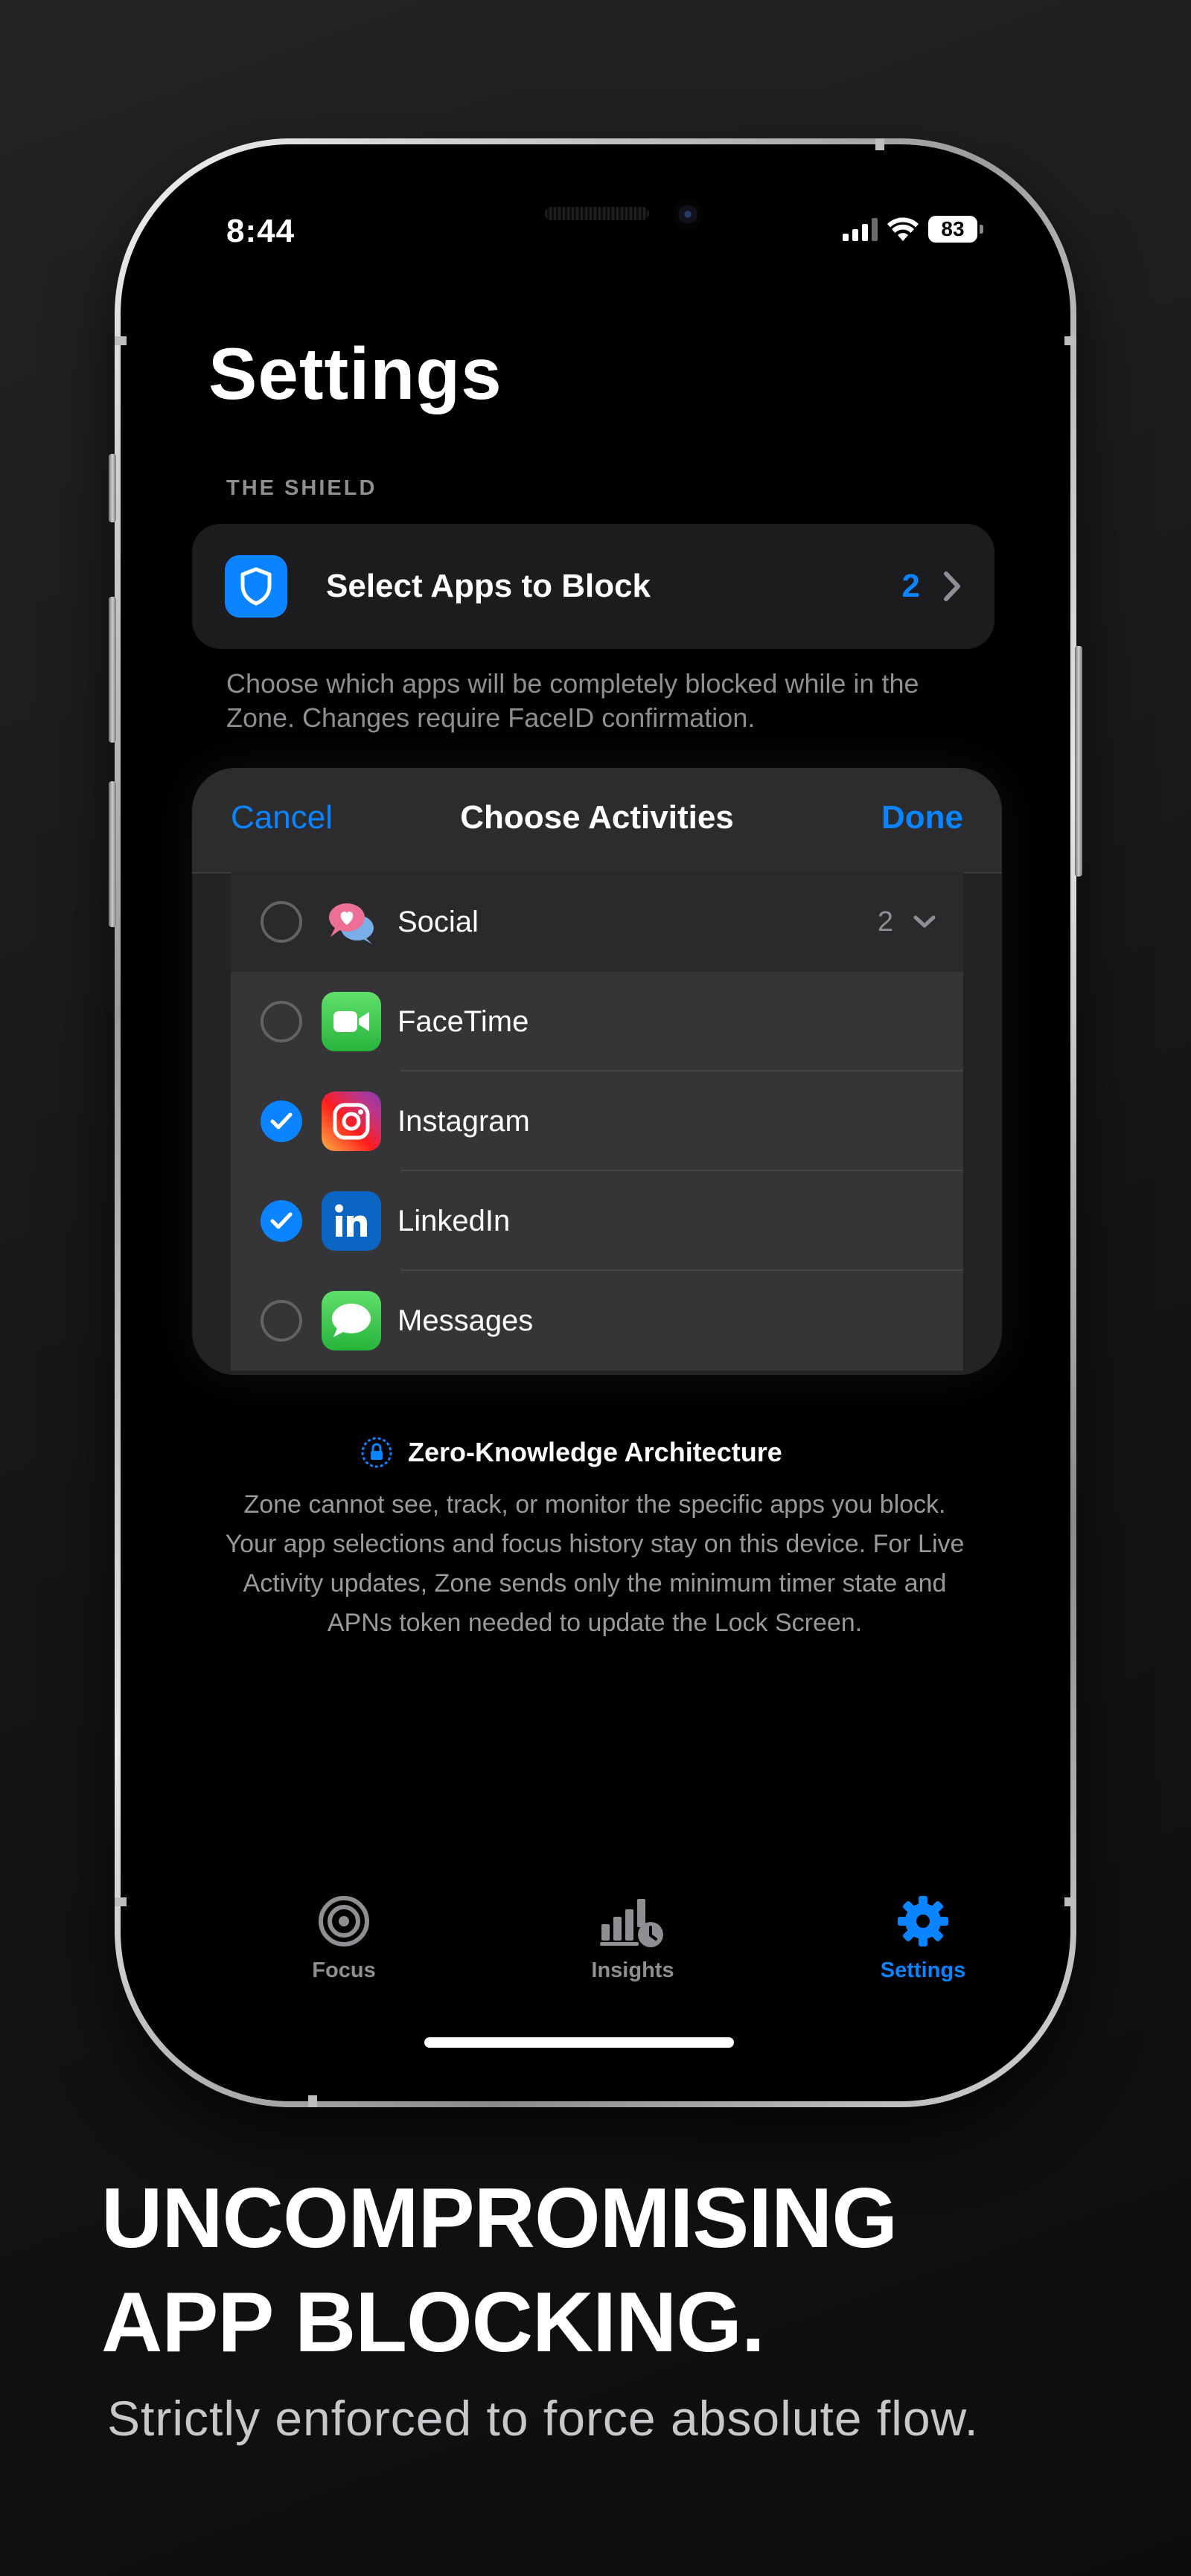 The width and height of the screenshot is (1191, 2576). Describe the element at coordinates (885, 922) in the screenshot. I see `category-count: 2` at that location.